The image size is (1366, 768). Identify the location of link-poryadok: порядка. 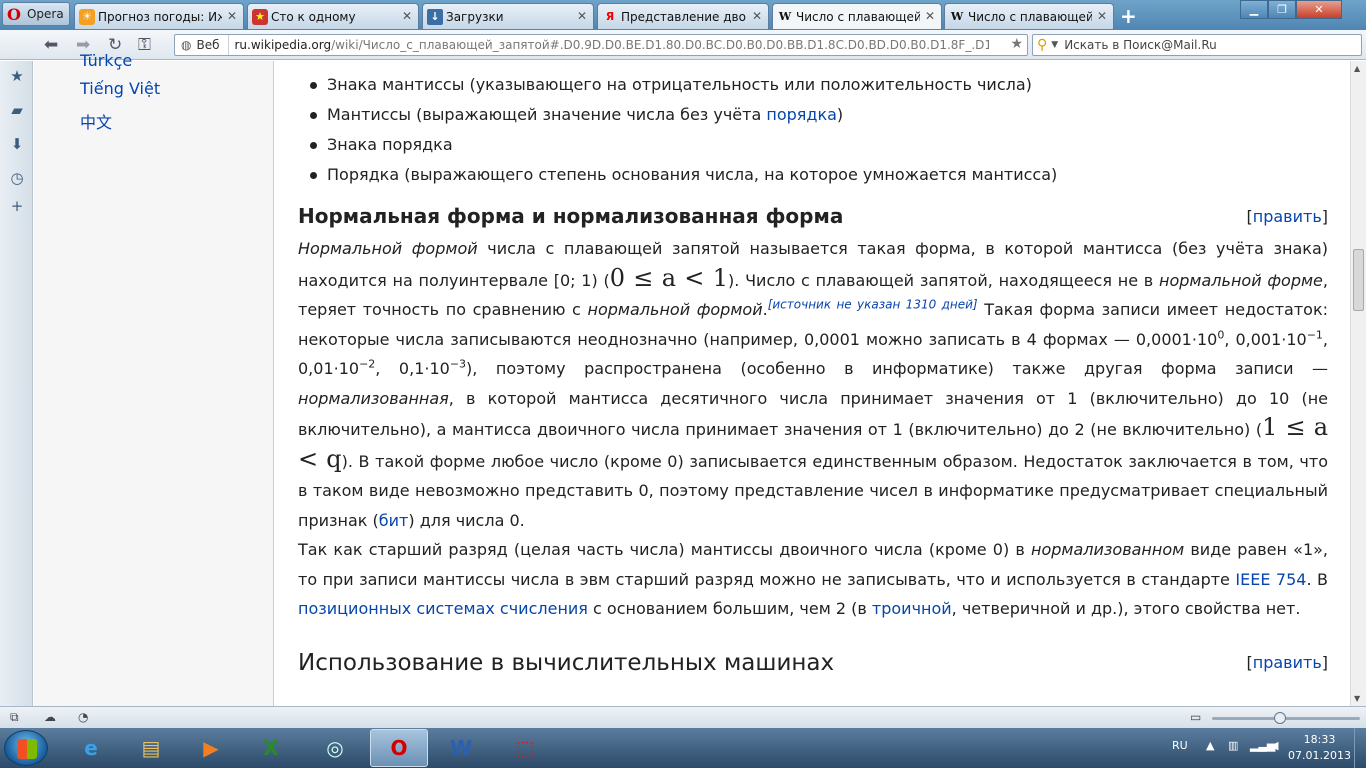
(801, 114).